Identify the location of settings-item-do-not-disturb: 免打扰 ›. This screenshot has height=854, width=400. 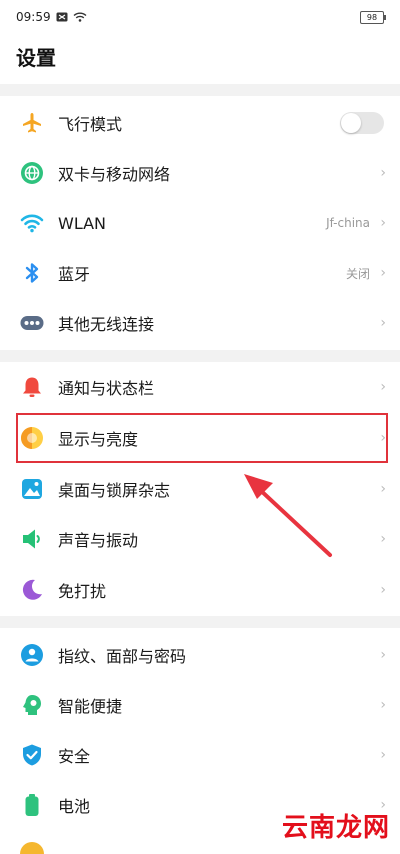
(200, 590).